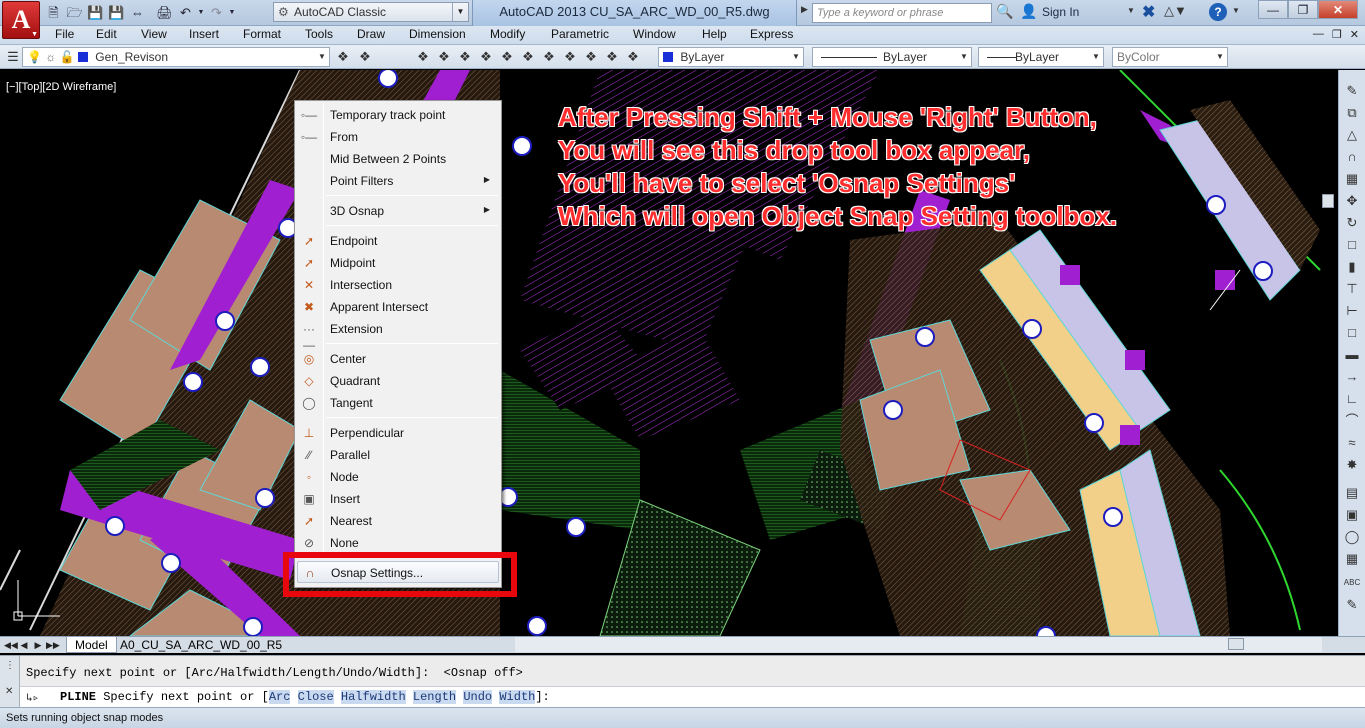  I want to click on workspace-select: ⚙ AutoCAD Classic ▼, so click(371, 12).